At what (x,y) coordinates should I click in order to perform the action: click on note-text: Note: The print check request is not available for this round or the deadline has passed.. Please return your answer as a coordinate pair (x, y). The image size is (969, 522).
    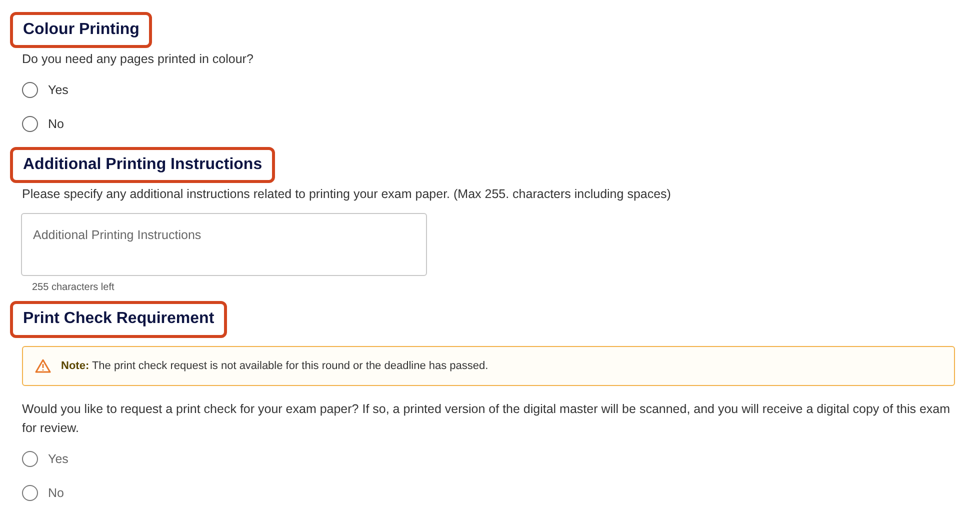
    Looking at the image, I should click on (274, 366).